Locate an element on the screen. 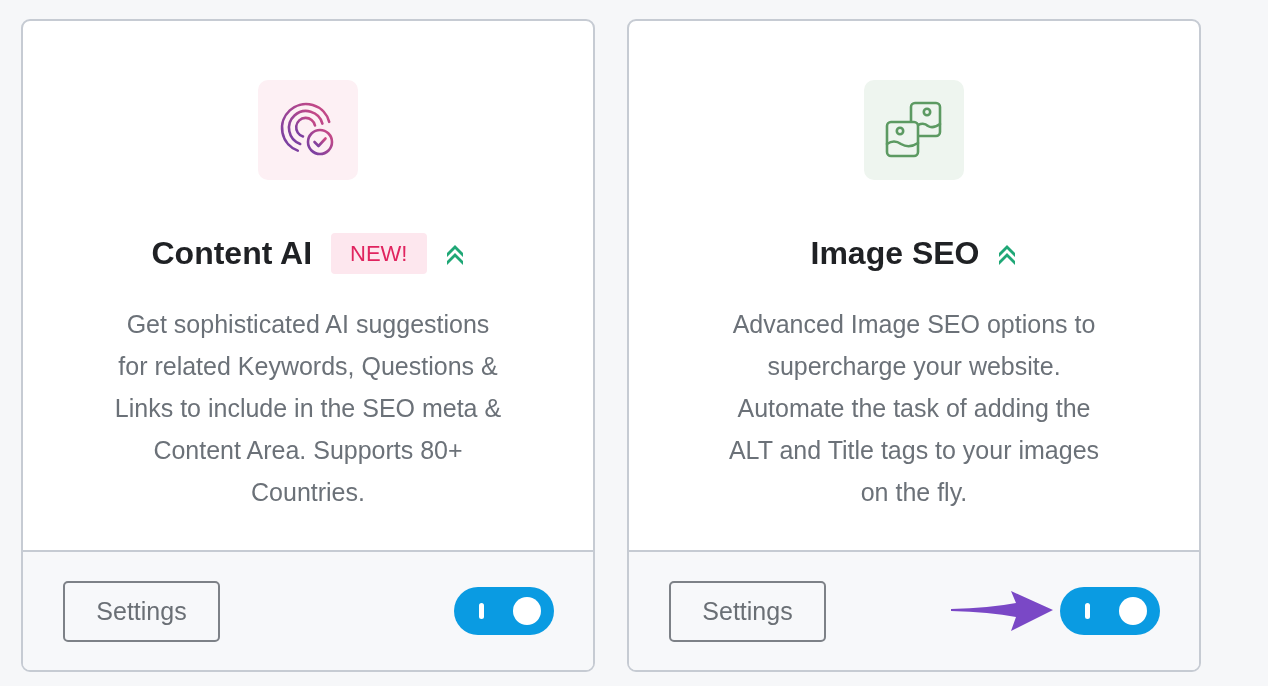  module-description: Get sophisticated AI suggestions for related Keywords, Questions & Links to include in the SEO meta & Content Area. Supports 80+ Countries. is located at coordinates (308, 408).